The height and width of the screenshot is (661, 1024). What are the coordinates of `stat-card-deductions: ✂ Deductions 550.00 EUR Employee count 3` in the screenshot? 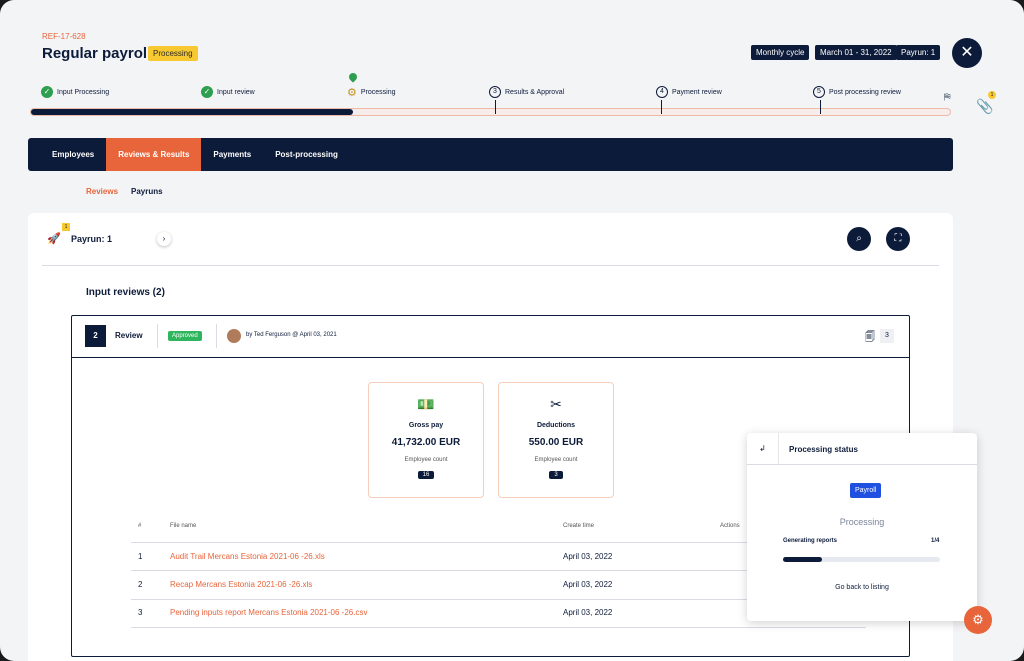 It's located at (556, 440).